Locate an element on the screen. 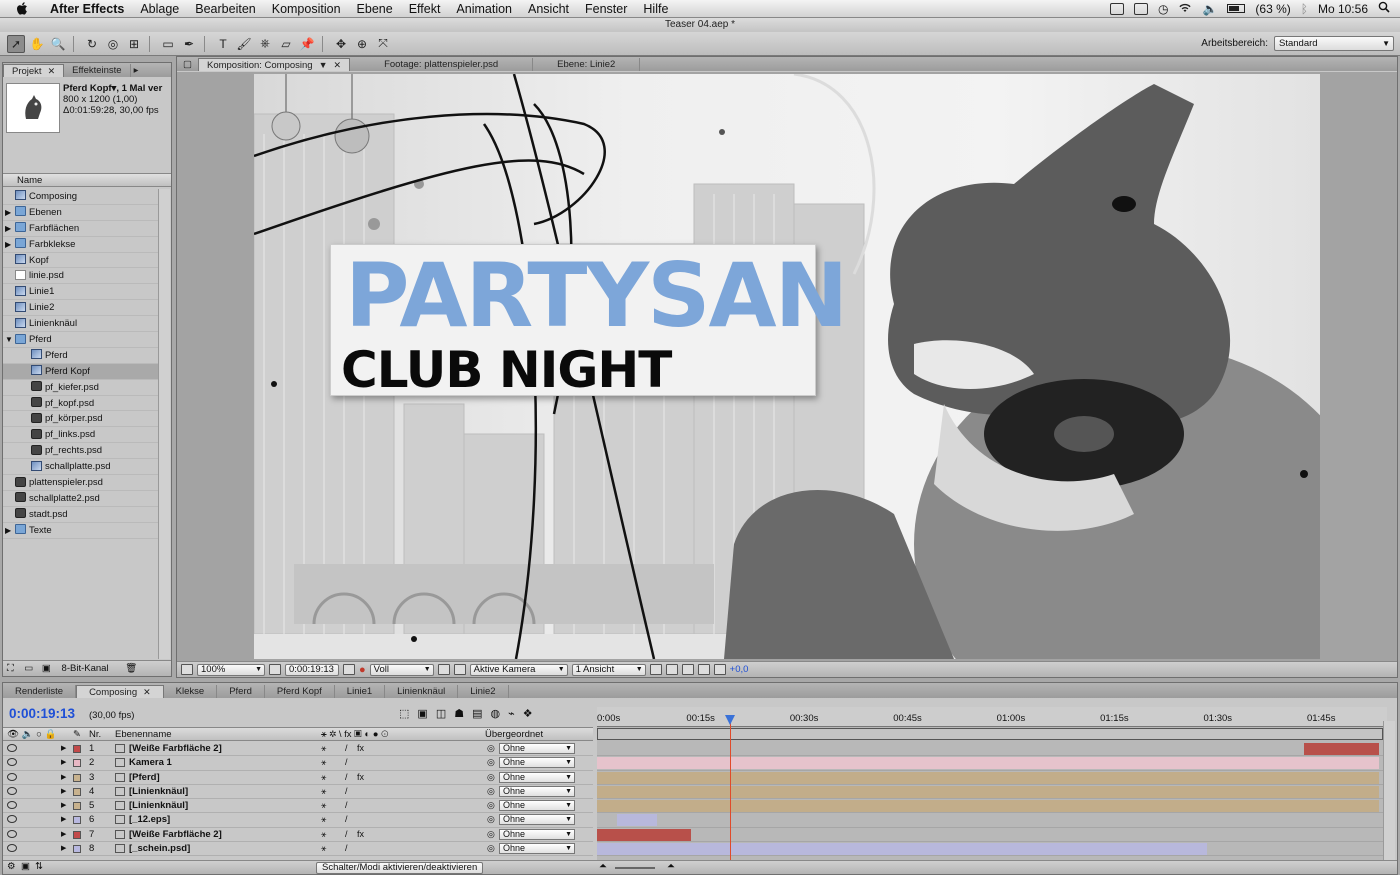  playhead-line is located at coordinates (730, 792).